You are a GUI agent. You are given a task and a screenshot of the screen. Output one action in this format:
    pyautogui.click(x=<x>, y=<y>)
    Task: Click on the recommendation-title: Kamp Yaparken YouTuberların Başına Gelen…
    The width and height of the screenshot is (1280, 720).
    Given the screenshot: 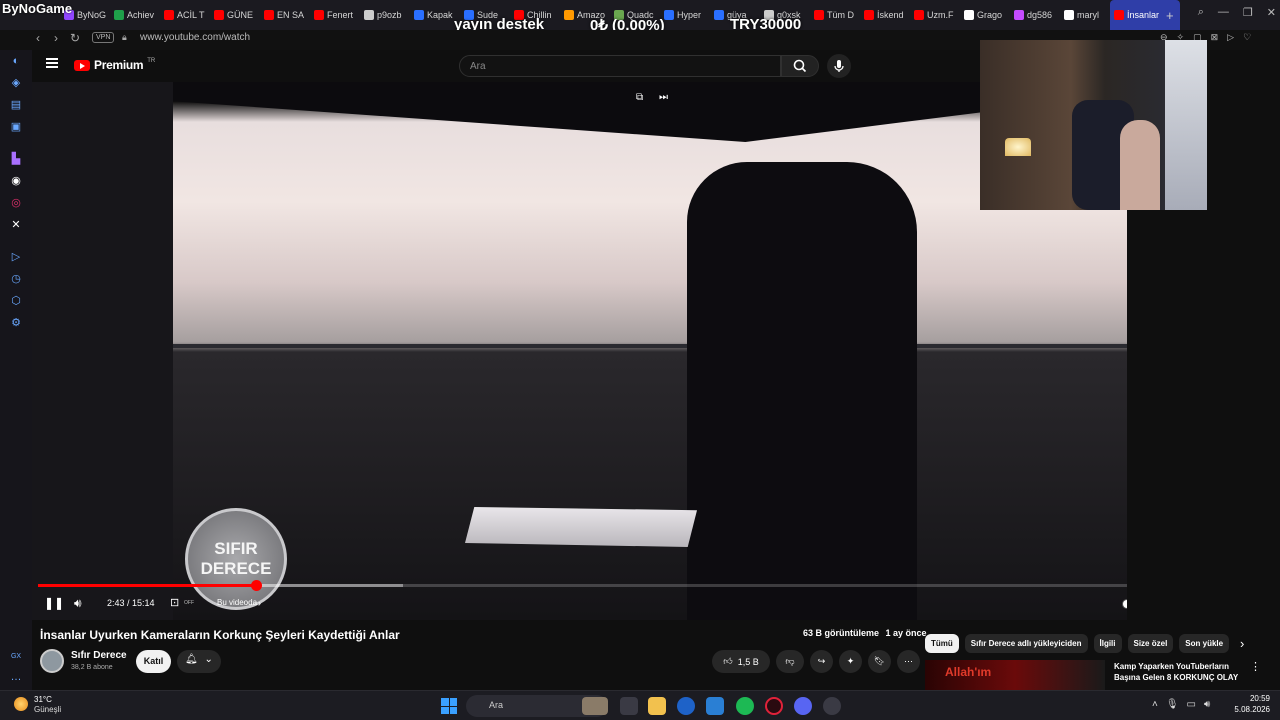 What is the action you would take?
    pyautogui.click(x=1179, y=672)
    